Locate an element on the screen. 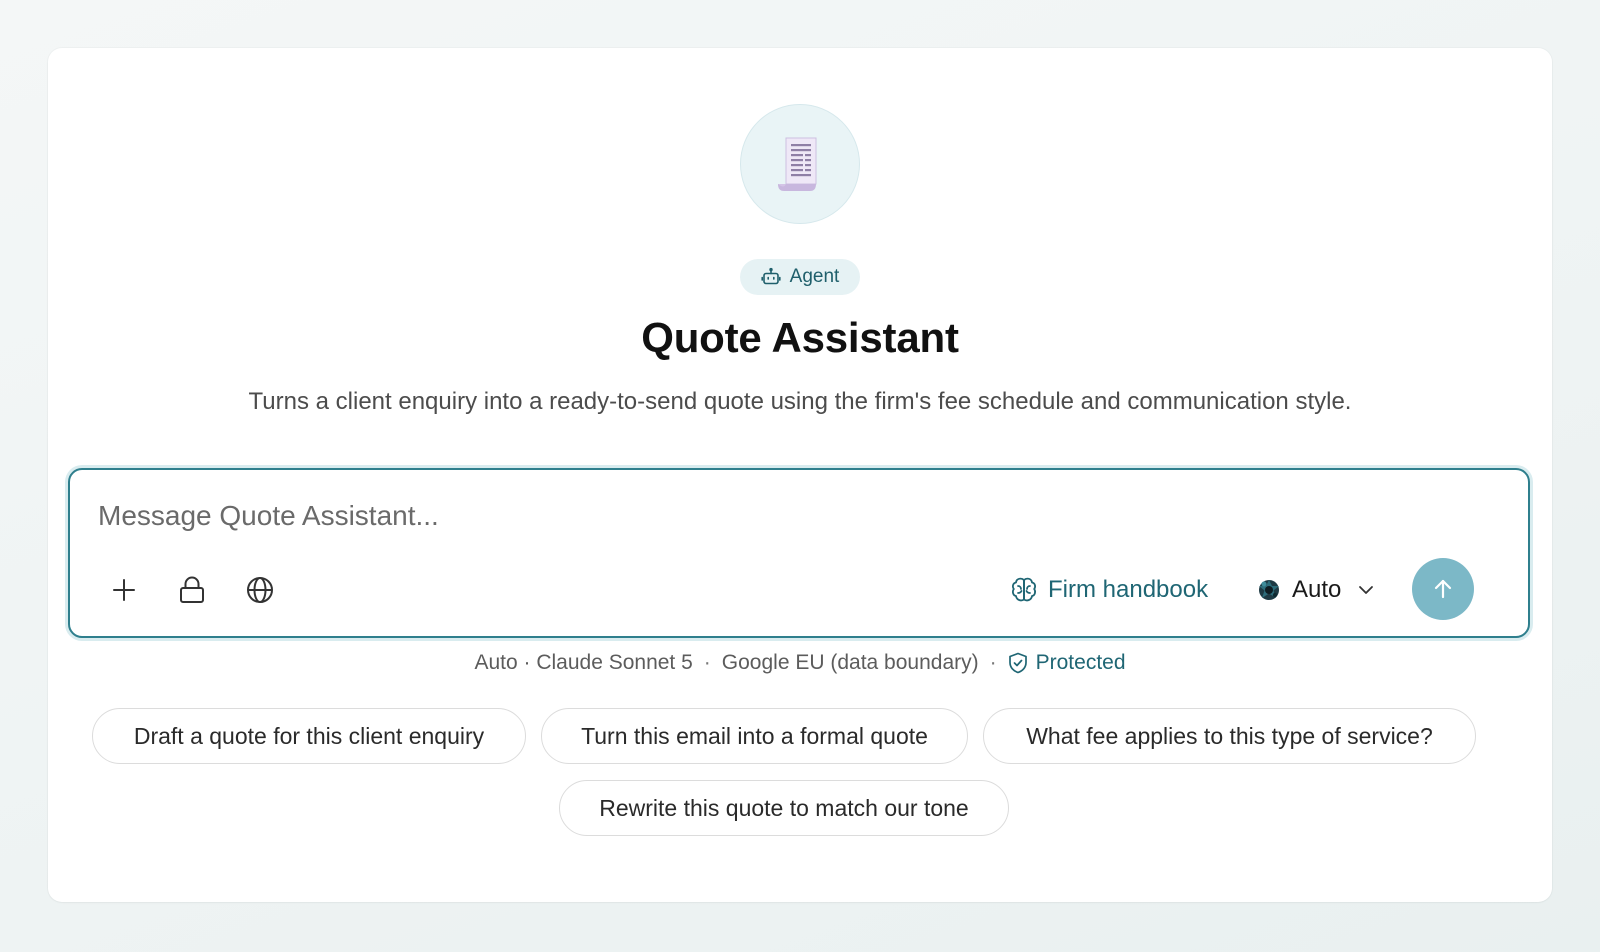 This screenshot has width=1600, height=952. receipt-icon is located at coordinates (800, 164).